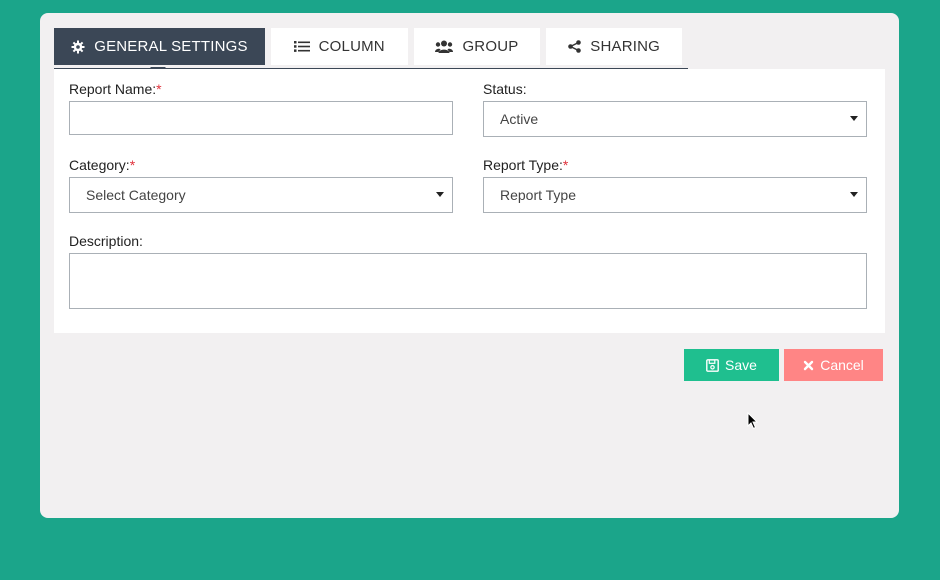 Image resolution: width=940 pixels, height=580 pixels. I want to click on tab-group: GROUP, so click(477, 46).